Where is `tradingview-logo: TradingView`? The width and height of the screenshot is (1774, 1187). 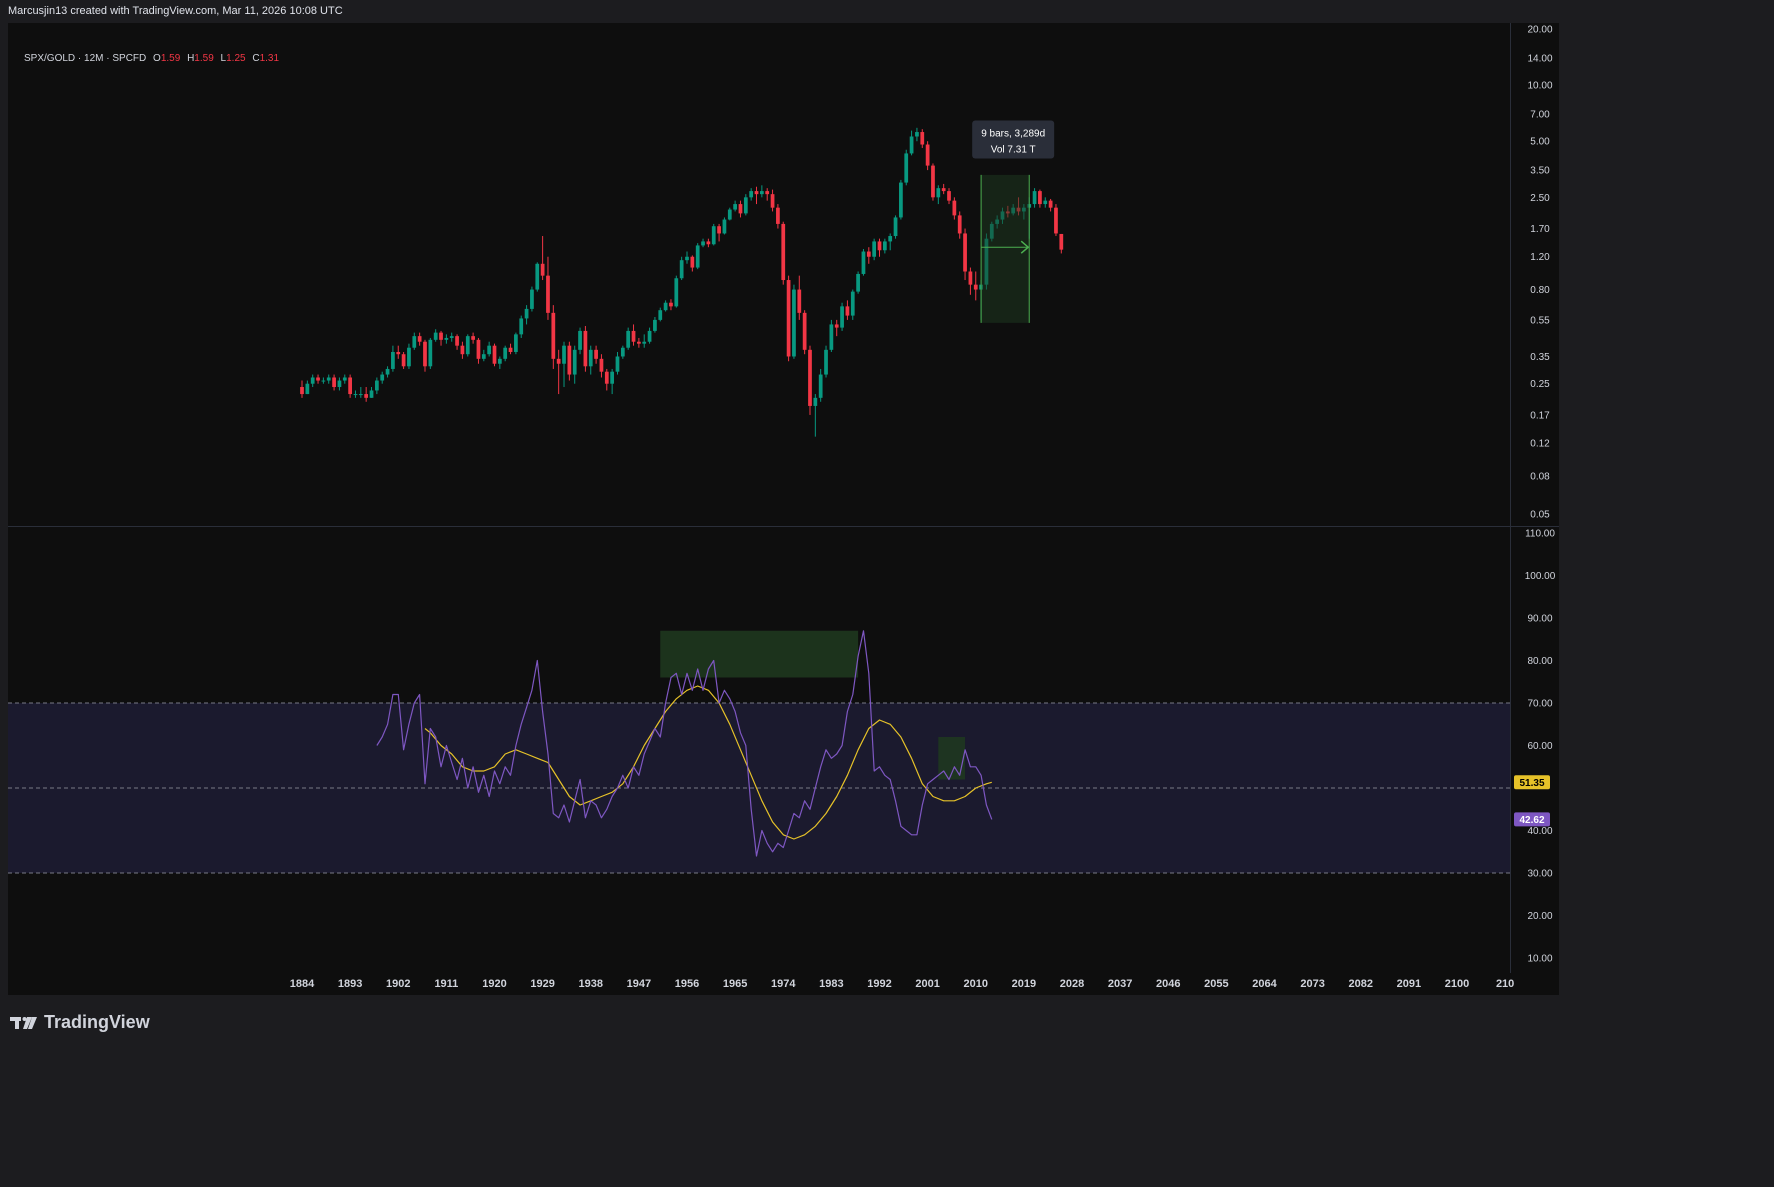 tradingview-logo: TradingView is located at coordinates (80, 1022).